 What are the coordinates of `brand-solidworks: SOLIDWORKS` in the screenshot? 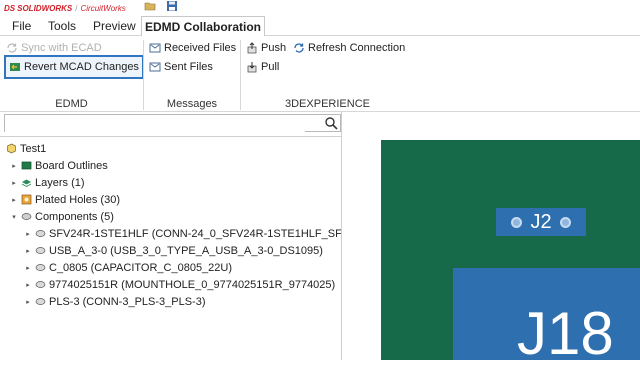 It's located at (45, 8).